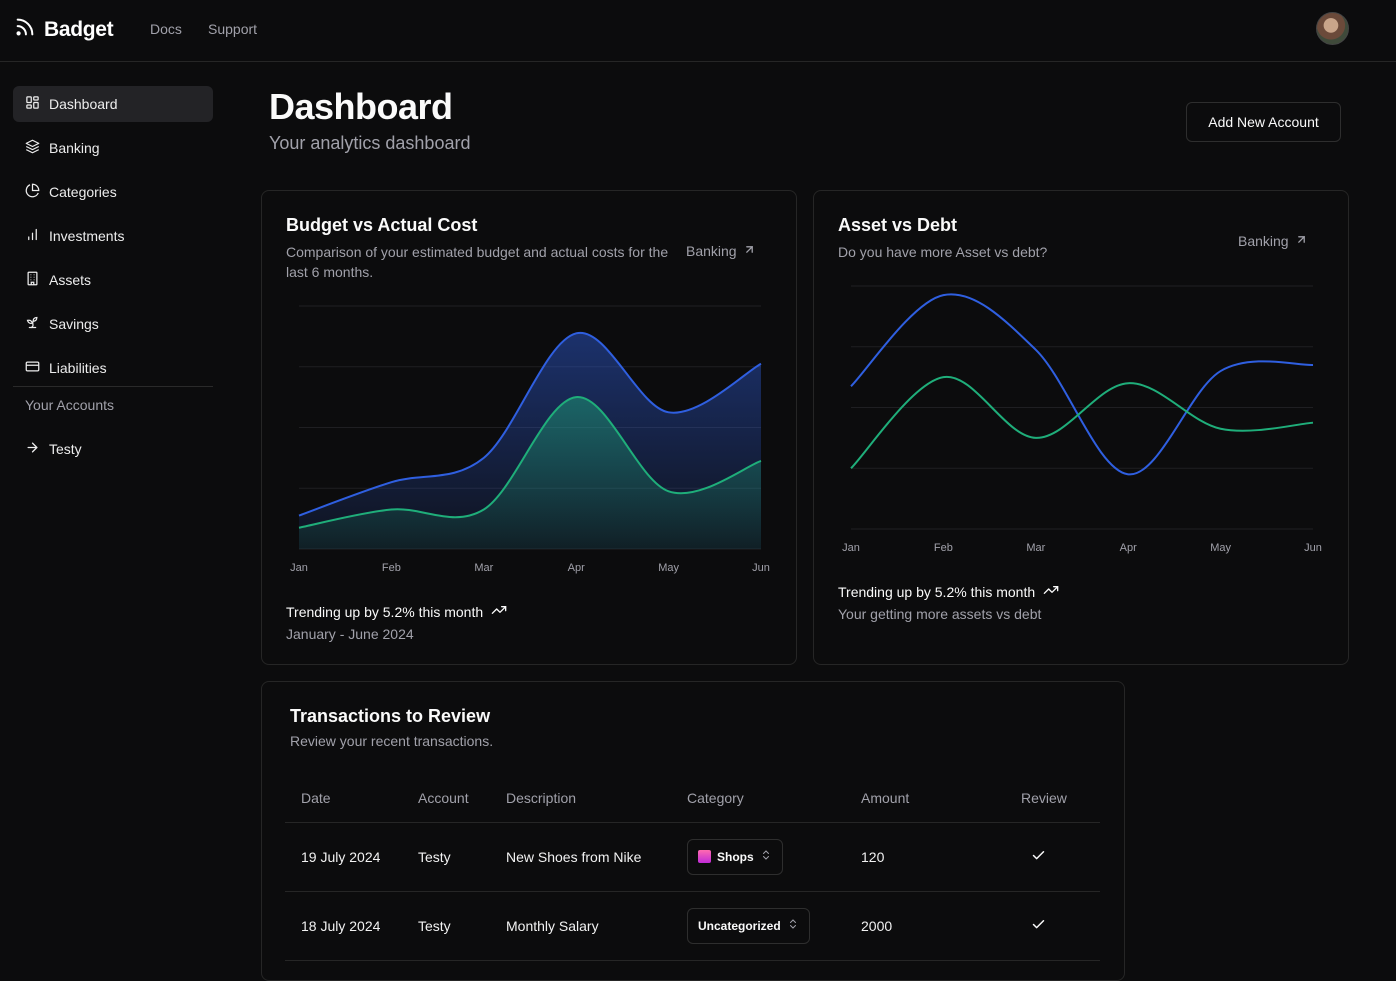  I want to click on credit-card-icon, so click(32, 368).